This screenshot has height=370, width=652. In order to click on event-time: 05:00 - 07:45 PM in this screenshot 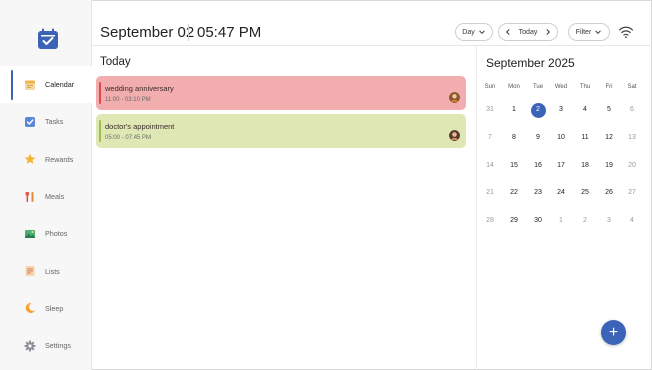, I will do `click(128, 138)`.